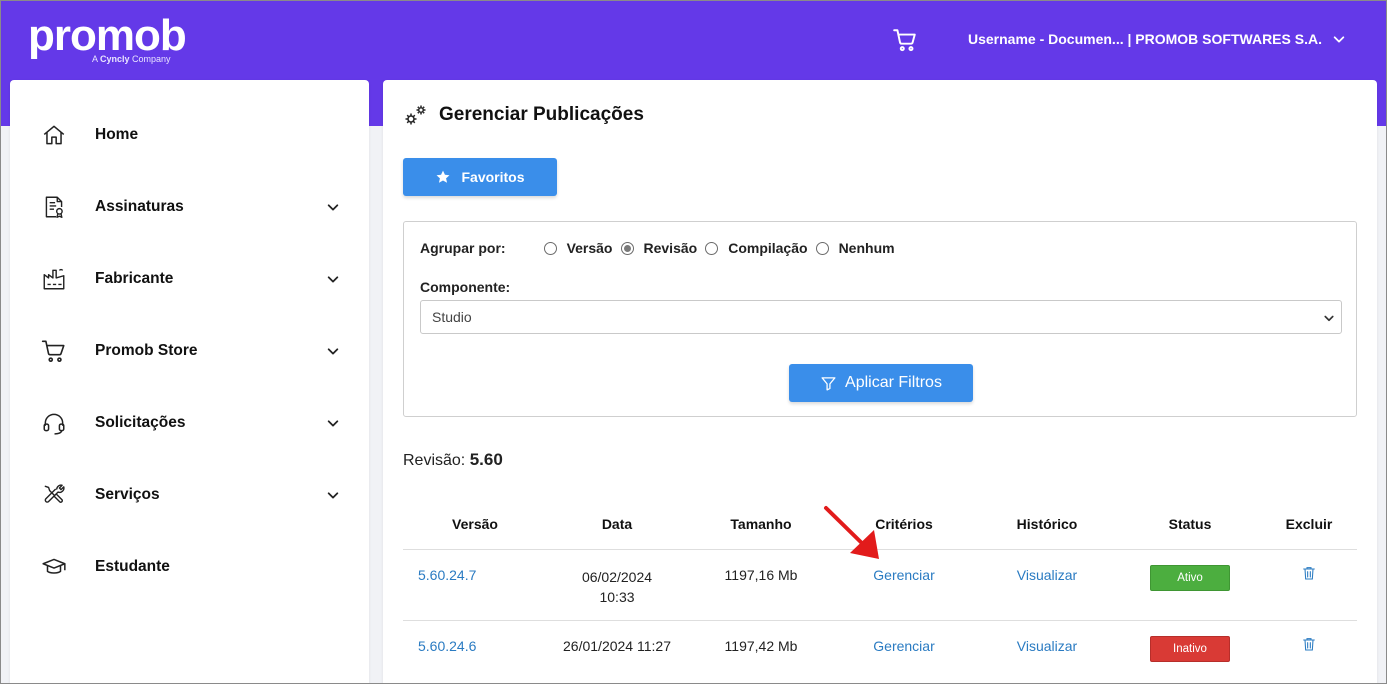 Image resolution: width=1387 pixels, height=684 pixels. Describe the element at coordinates (139, 206) in the screenshot. I see `sidebar-item-label: Assinaturas` at that location.